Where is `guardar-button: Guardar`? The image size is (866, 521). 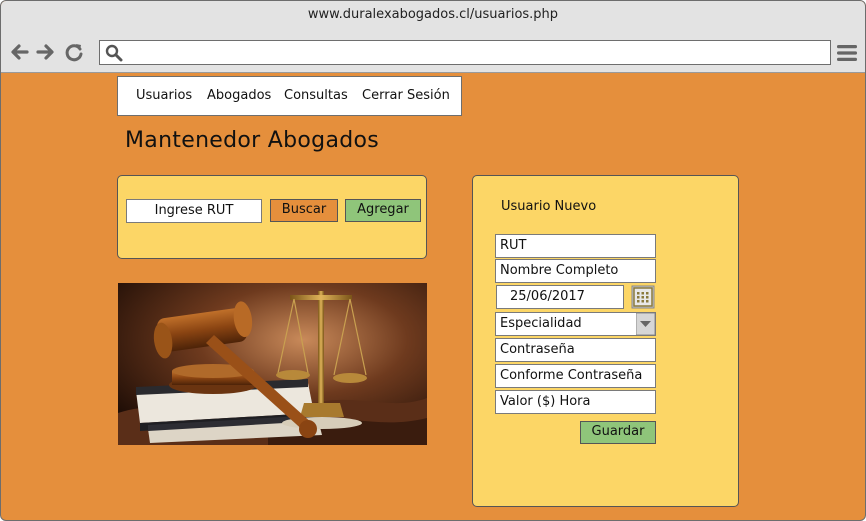 guardar-button: Guardar is located at coordinates (618, 432).